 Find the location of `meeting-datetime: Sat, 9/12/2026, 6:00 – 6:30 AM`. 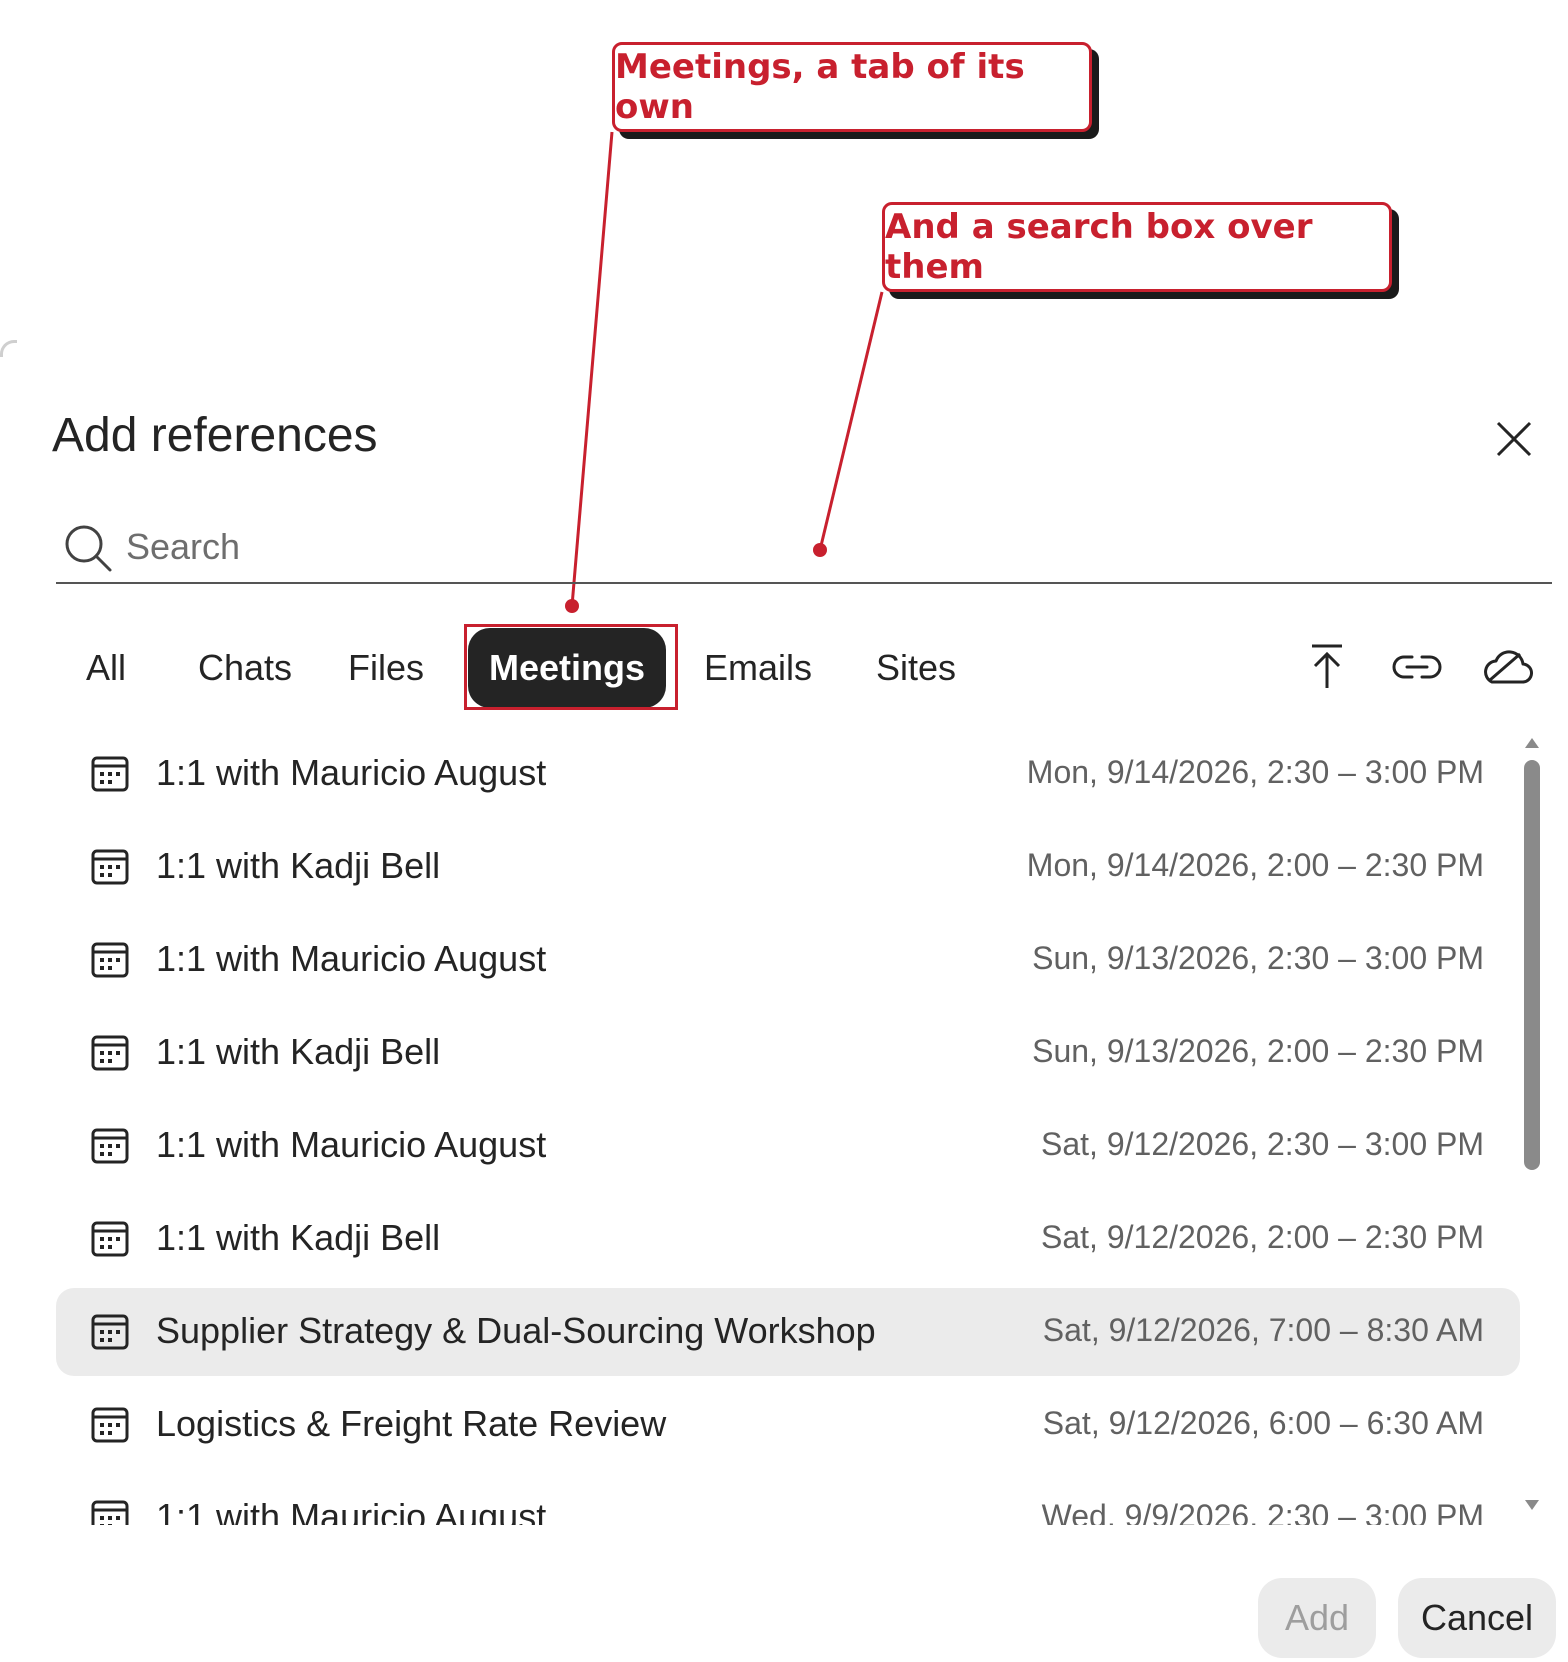

meeting-datetime: Sat, 9/12/2026, 6:00 – 6:30 AM is located at coordinates (1263, 1423).